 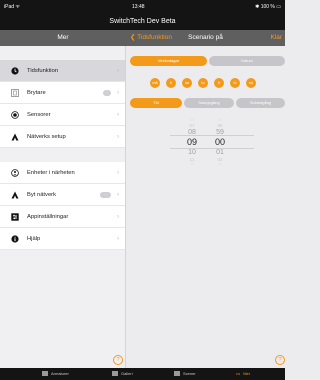 What do you see at coordinates (251, 83) in the screenshot?
I see `day-toggle-so: sö` at bounding box center [251, 83].